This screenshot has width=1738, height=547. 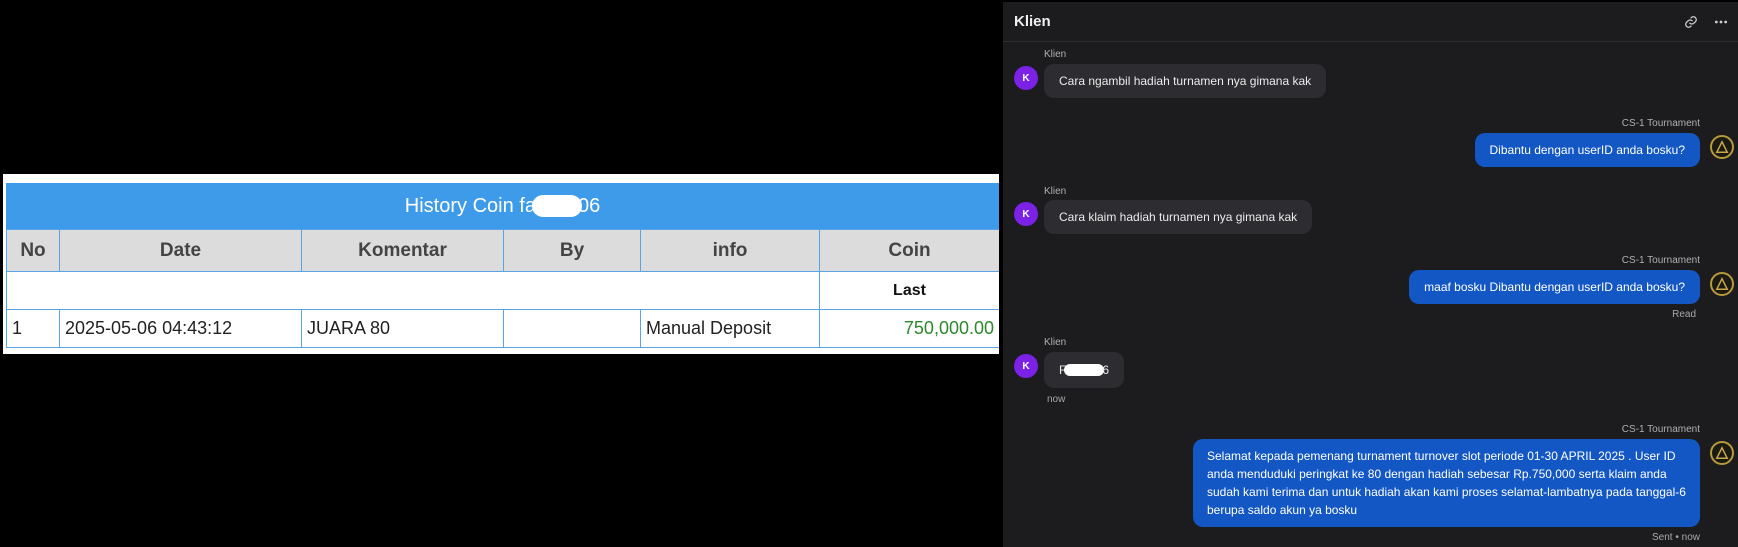 I want to click on cell-coin: 750,000.00, so click(x=909, y=328).